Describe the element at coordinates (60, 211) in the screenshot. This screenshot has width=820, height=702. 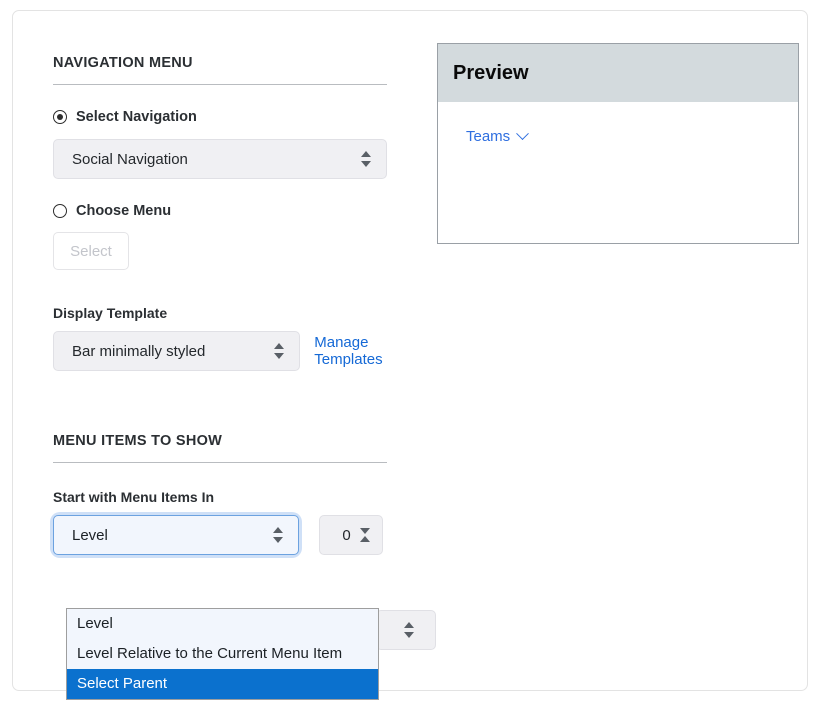
I see `radio-choose-menu` at that location.